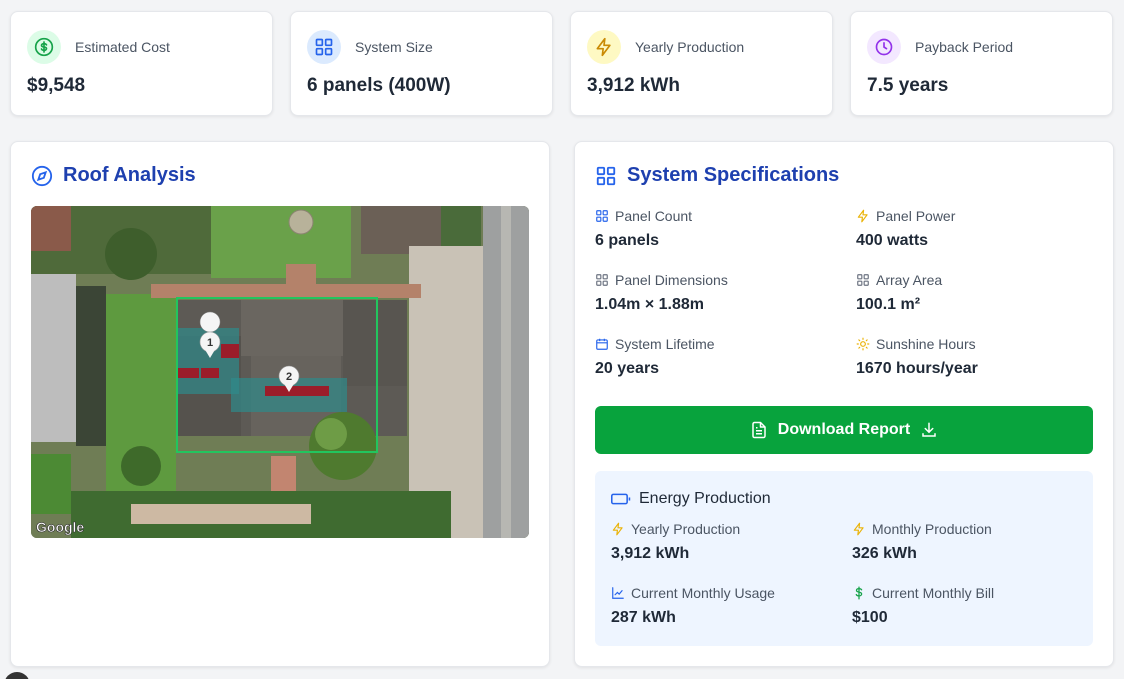 The image size is (1124, 679). What do you see at coordinates (899, 292) in the screenshot?
I see `spec-array-area: Array Area 100.1 m²` at bounding box center [899, 292].